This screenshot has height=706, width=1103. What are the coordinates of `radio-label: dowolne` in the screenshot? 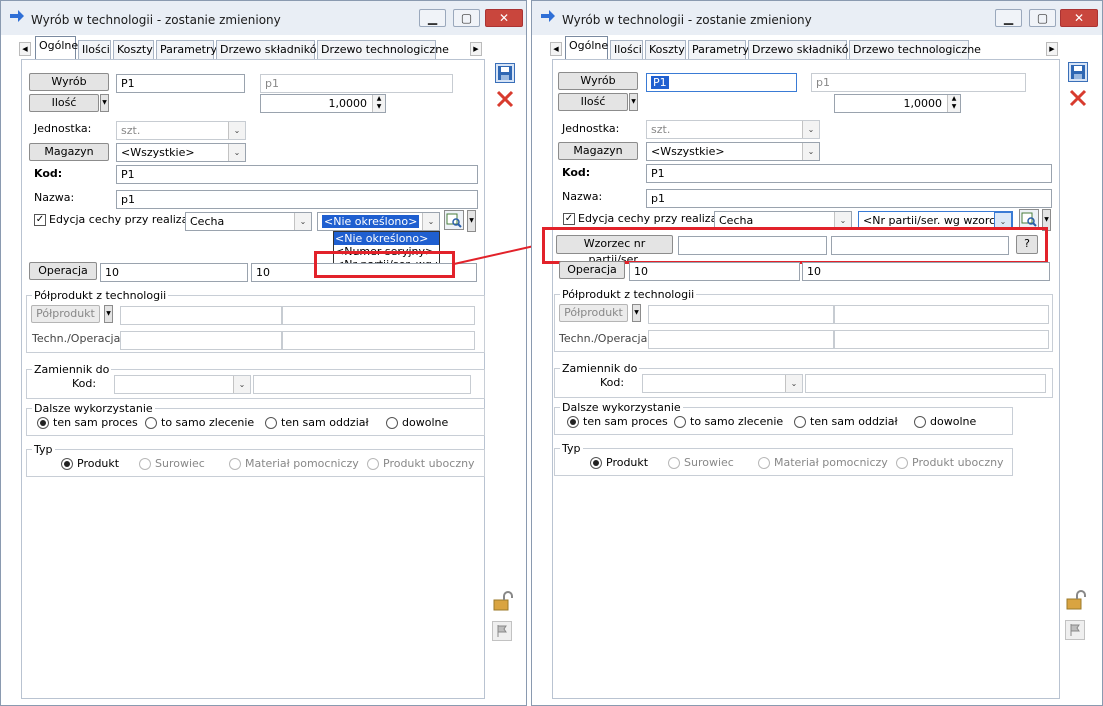 It's located at (953, 421).